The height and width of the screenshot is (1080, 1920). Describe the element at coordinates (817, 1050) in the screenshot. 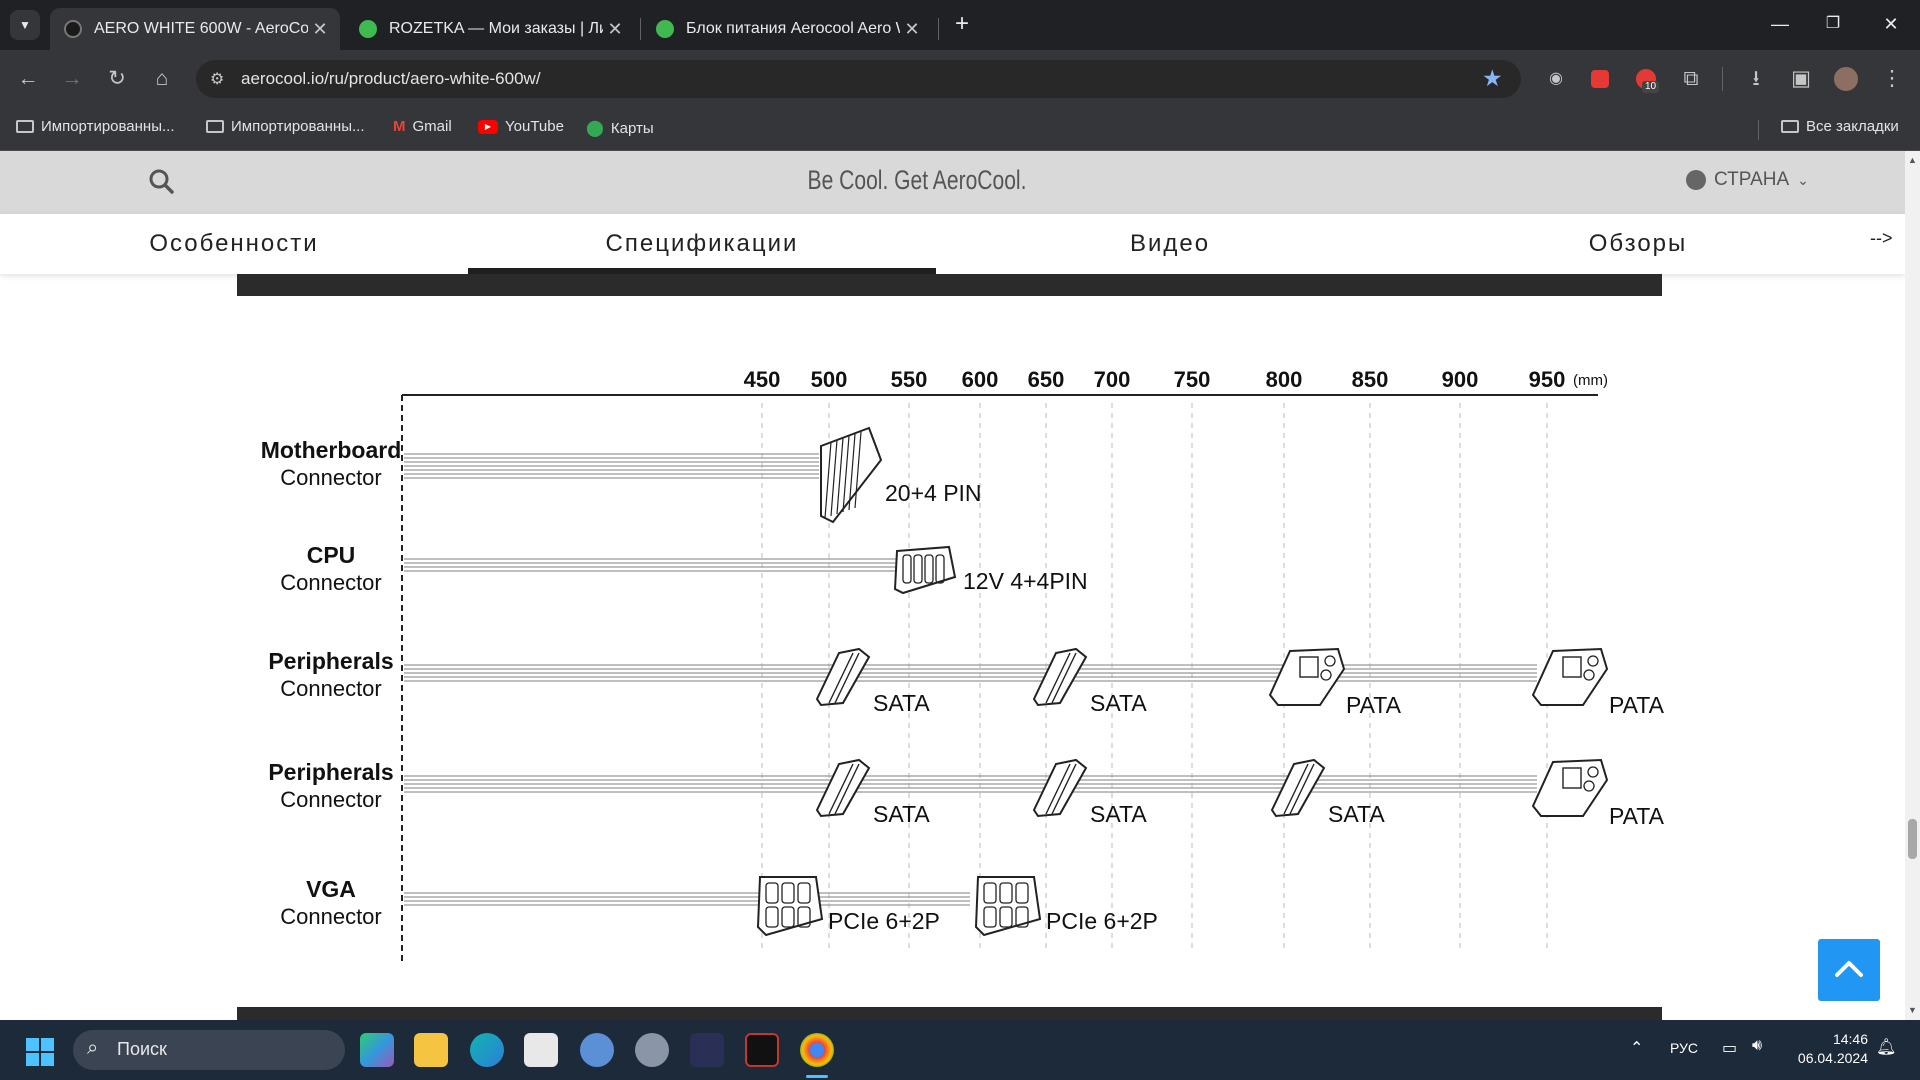

I see `chrome-icon` at that location.